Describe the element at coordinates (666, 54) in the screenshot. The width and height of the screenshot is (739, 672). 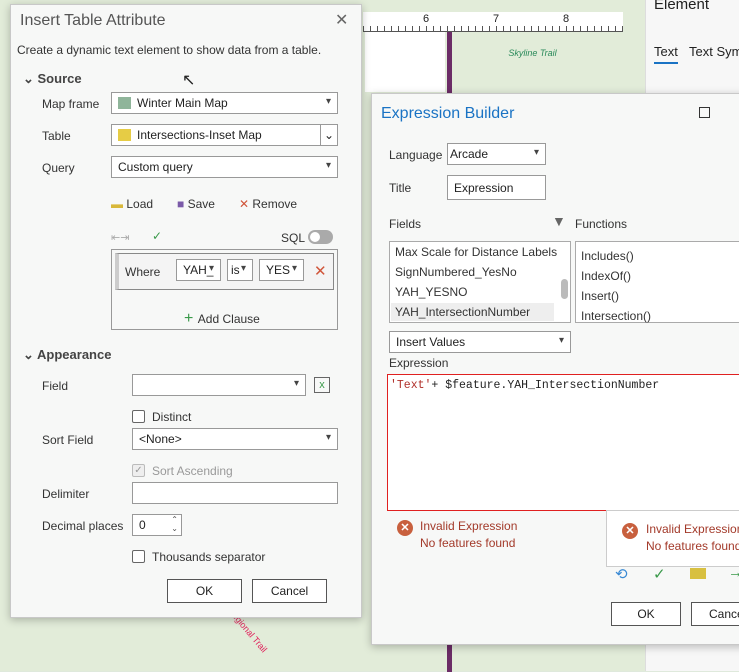
I see `tab-text: Text` at that location.